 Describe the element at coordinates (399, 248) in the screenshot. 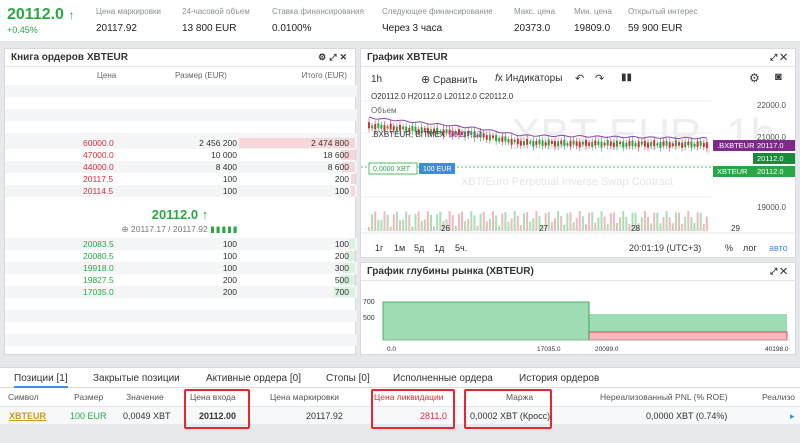

I see `range-1m: 1м` at that location.